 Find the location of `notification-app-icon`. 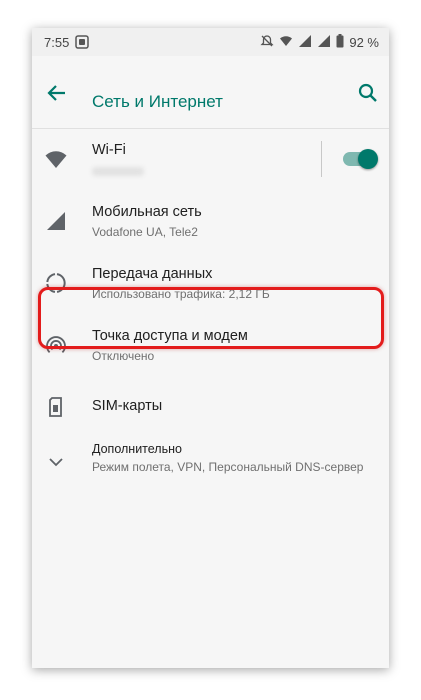

notification-app-icon is located at coordinates (82, 43).